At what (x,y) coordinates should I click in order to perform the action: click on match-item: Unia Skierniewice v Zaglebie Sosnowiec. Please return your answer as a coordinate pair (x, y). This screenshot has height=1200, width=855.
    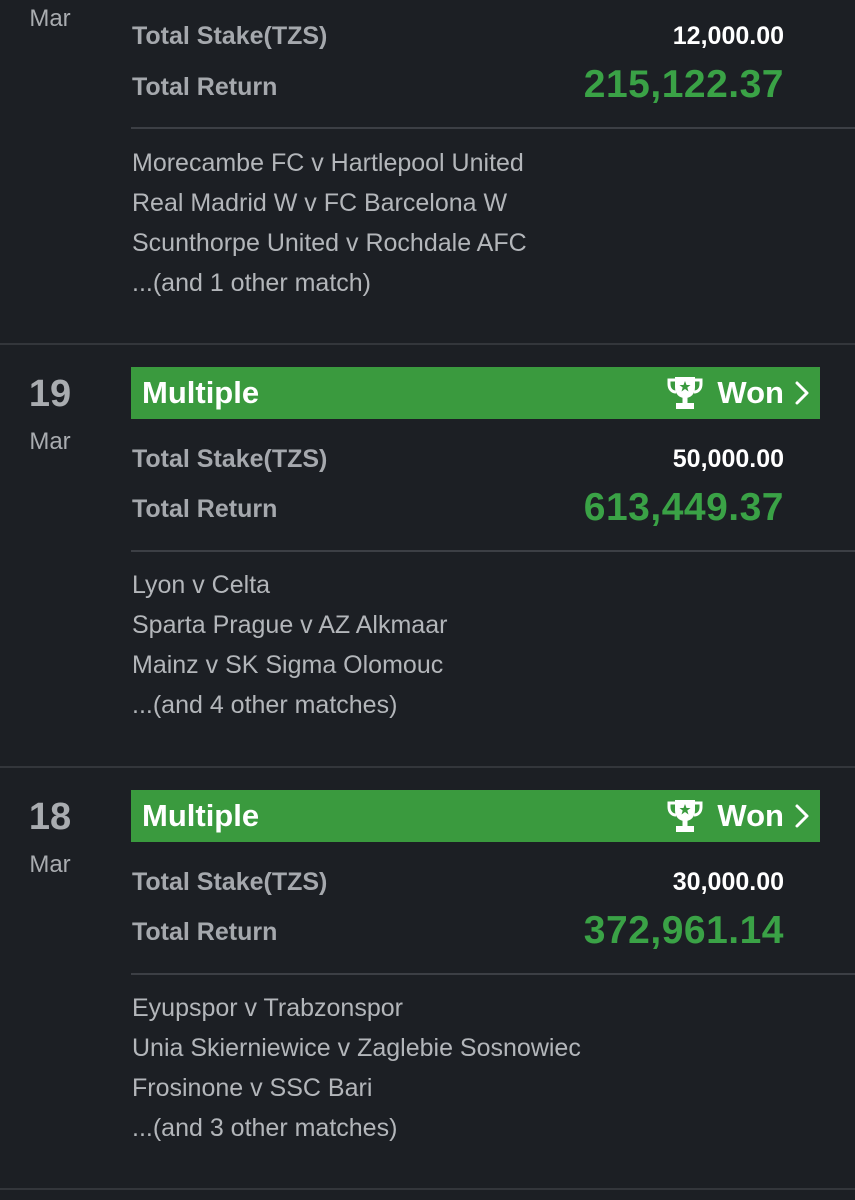
    Looking at the image, I should click on (356, 1048).